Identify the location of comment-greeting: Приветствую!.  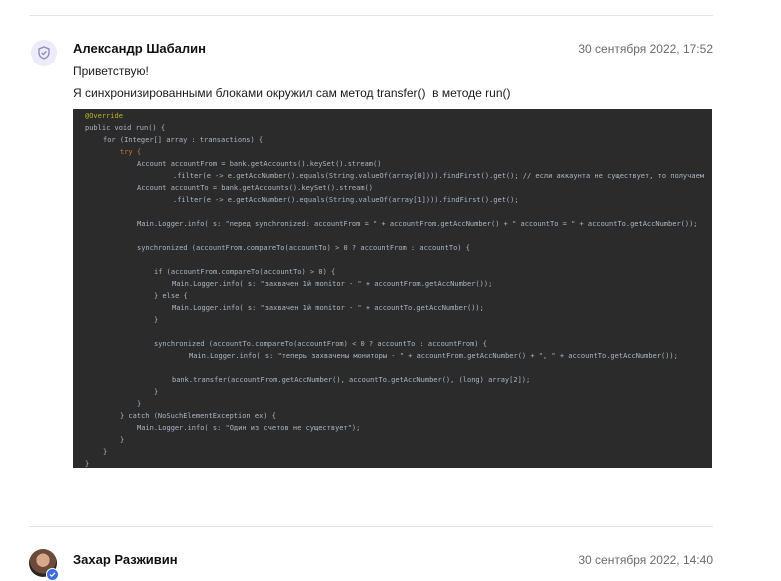
(111, 71).